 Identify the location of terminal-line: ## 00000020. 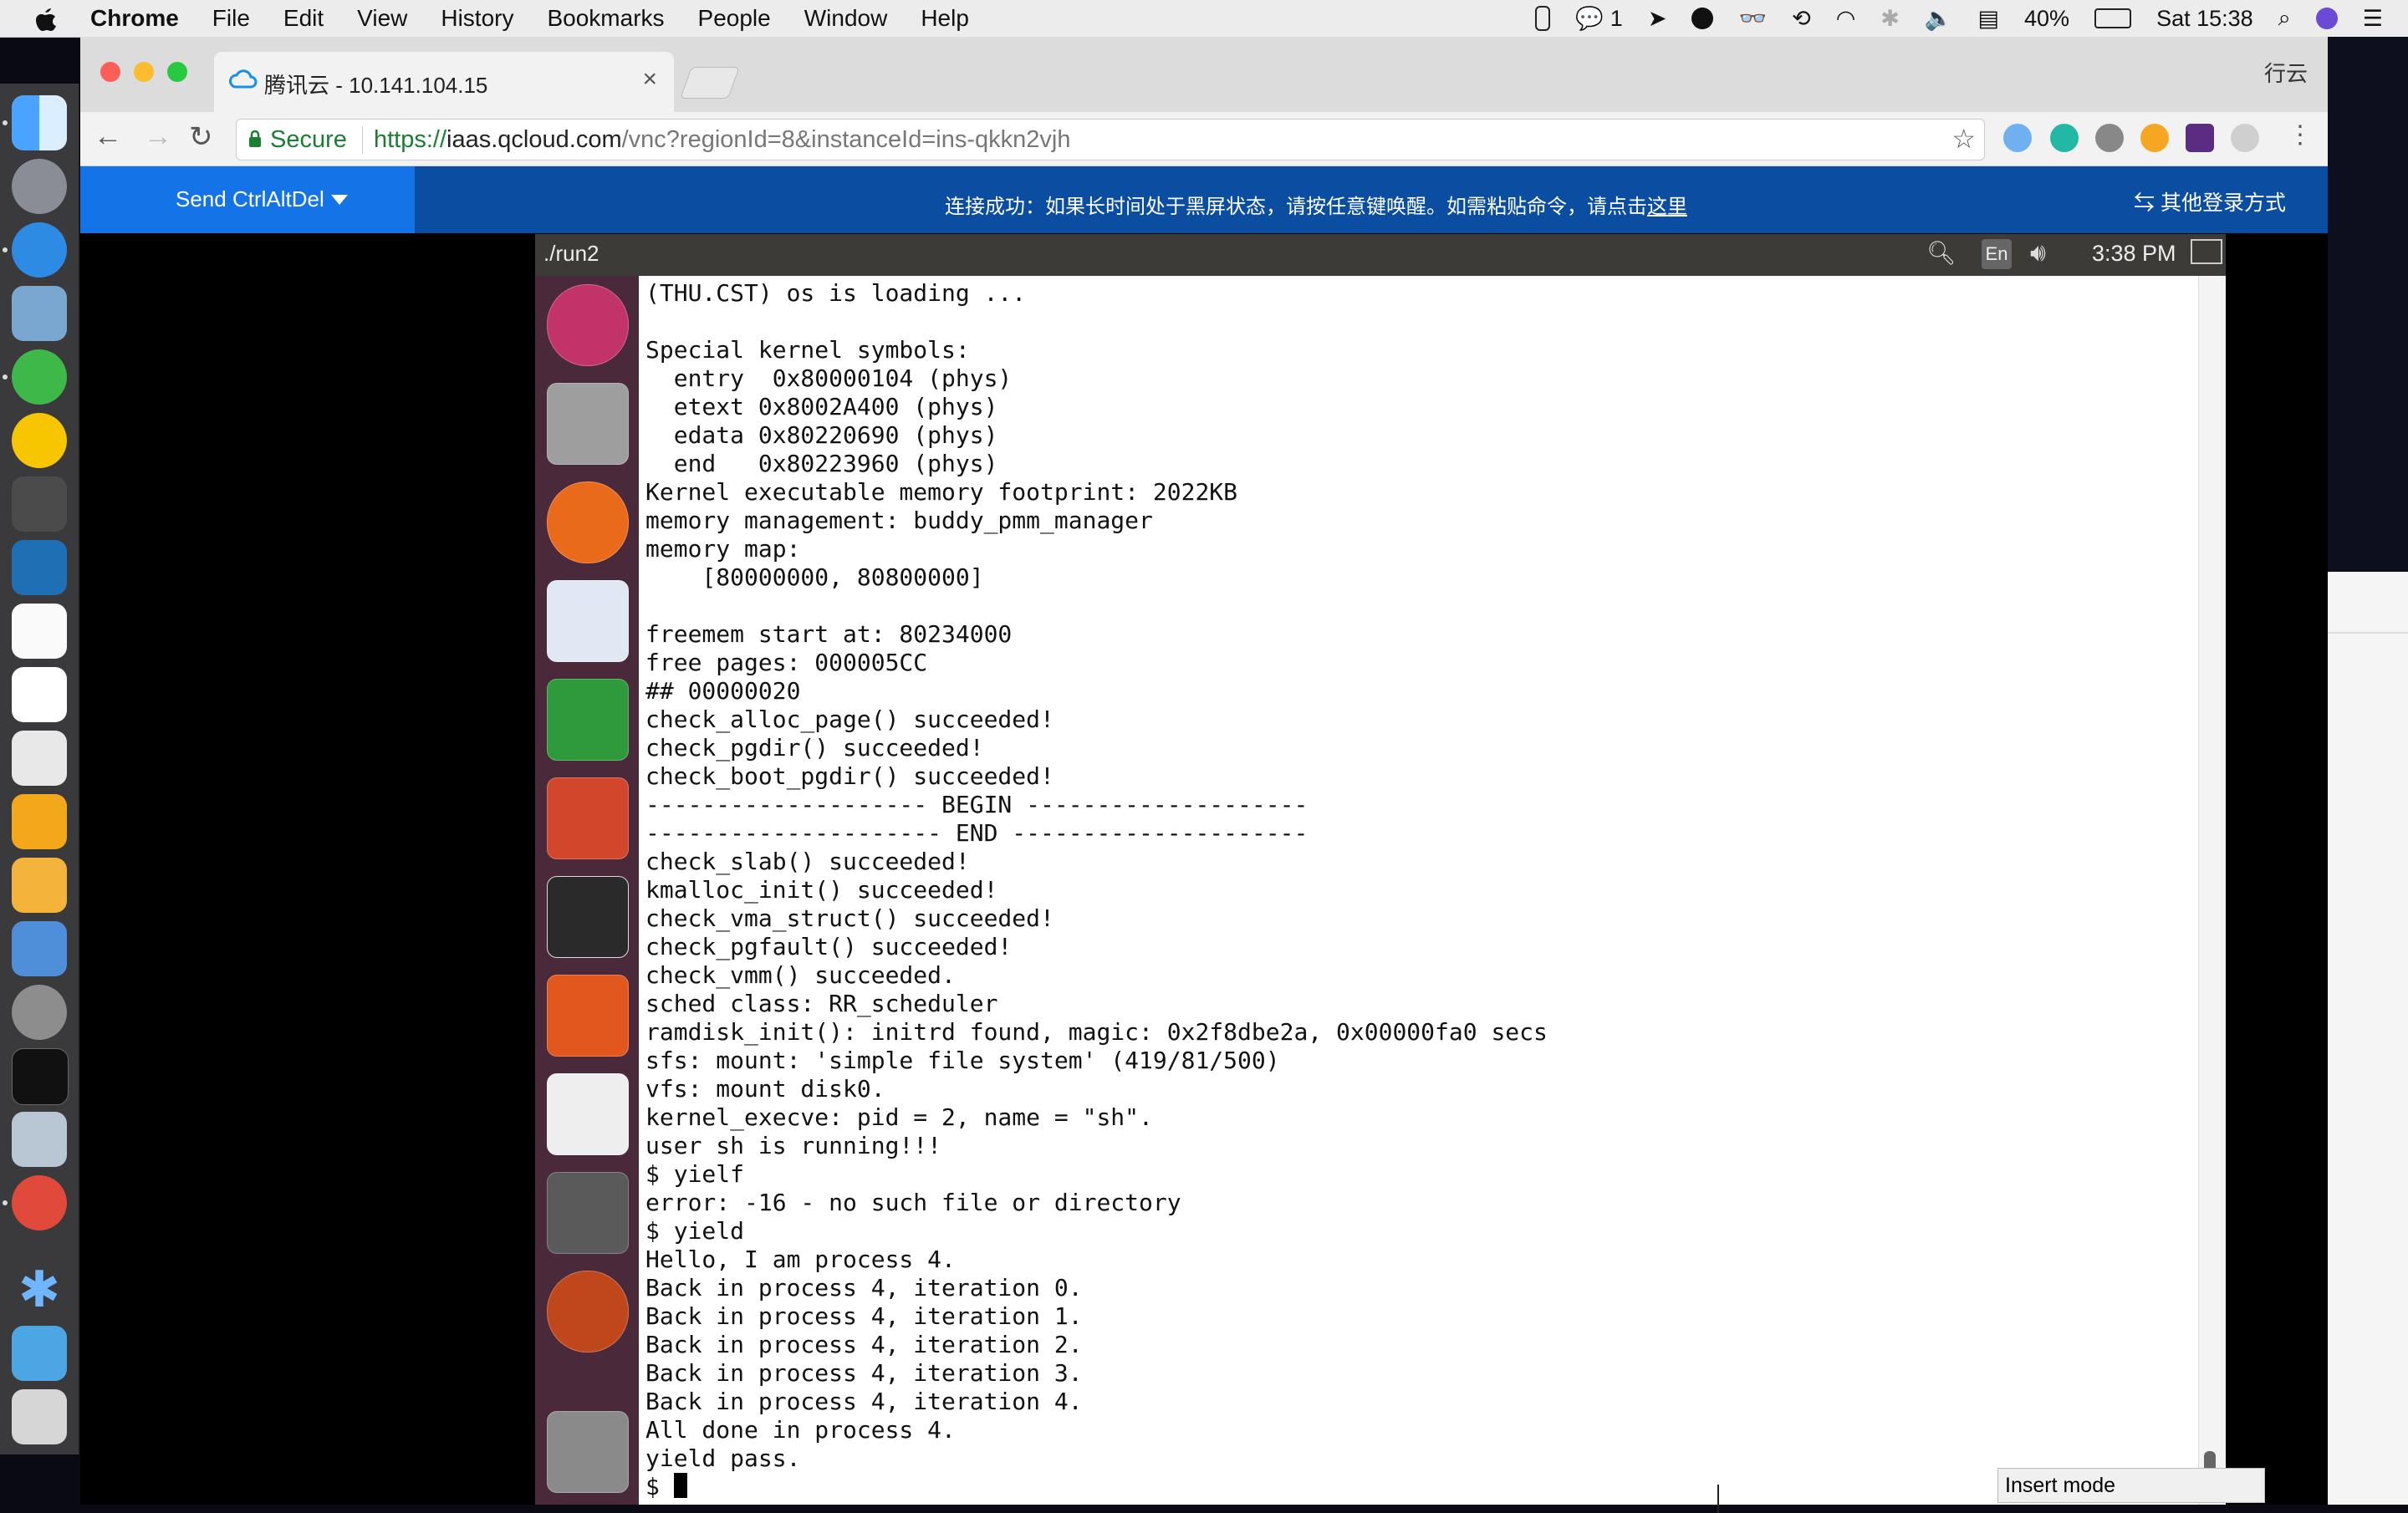
(723, 691).